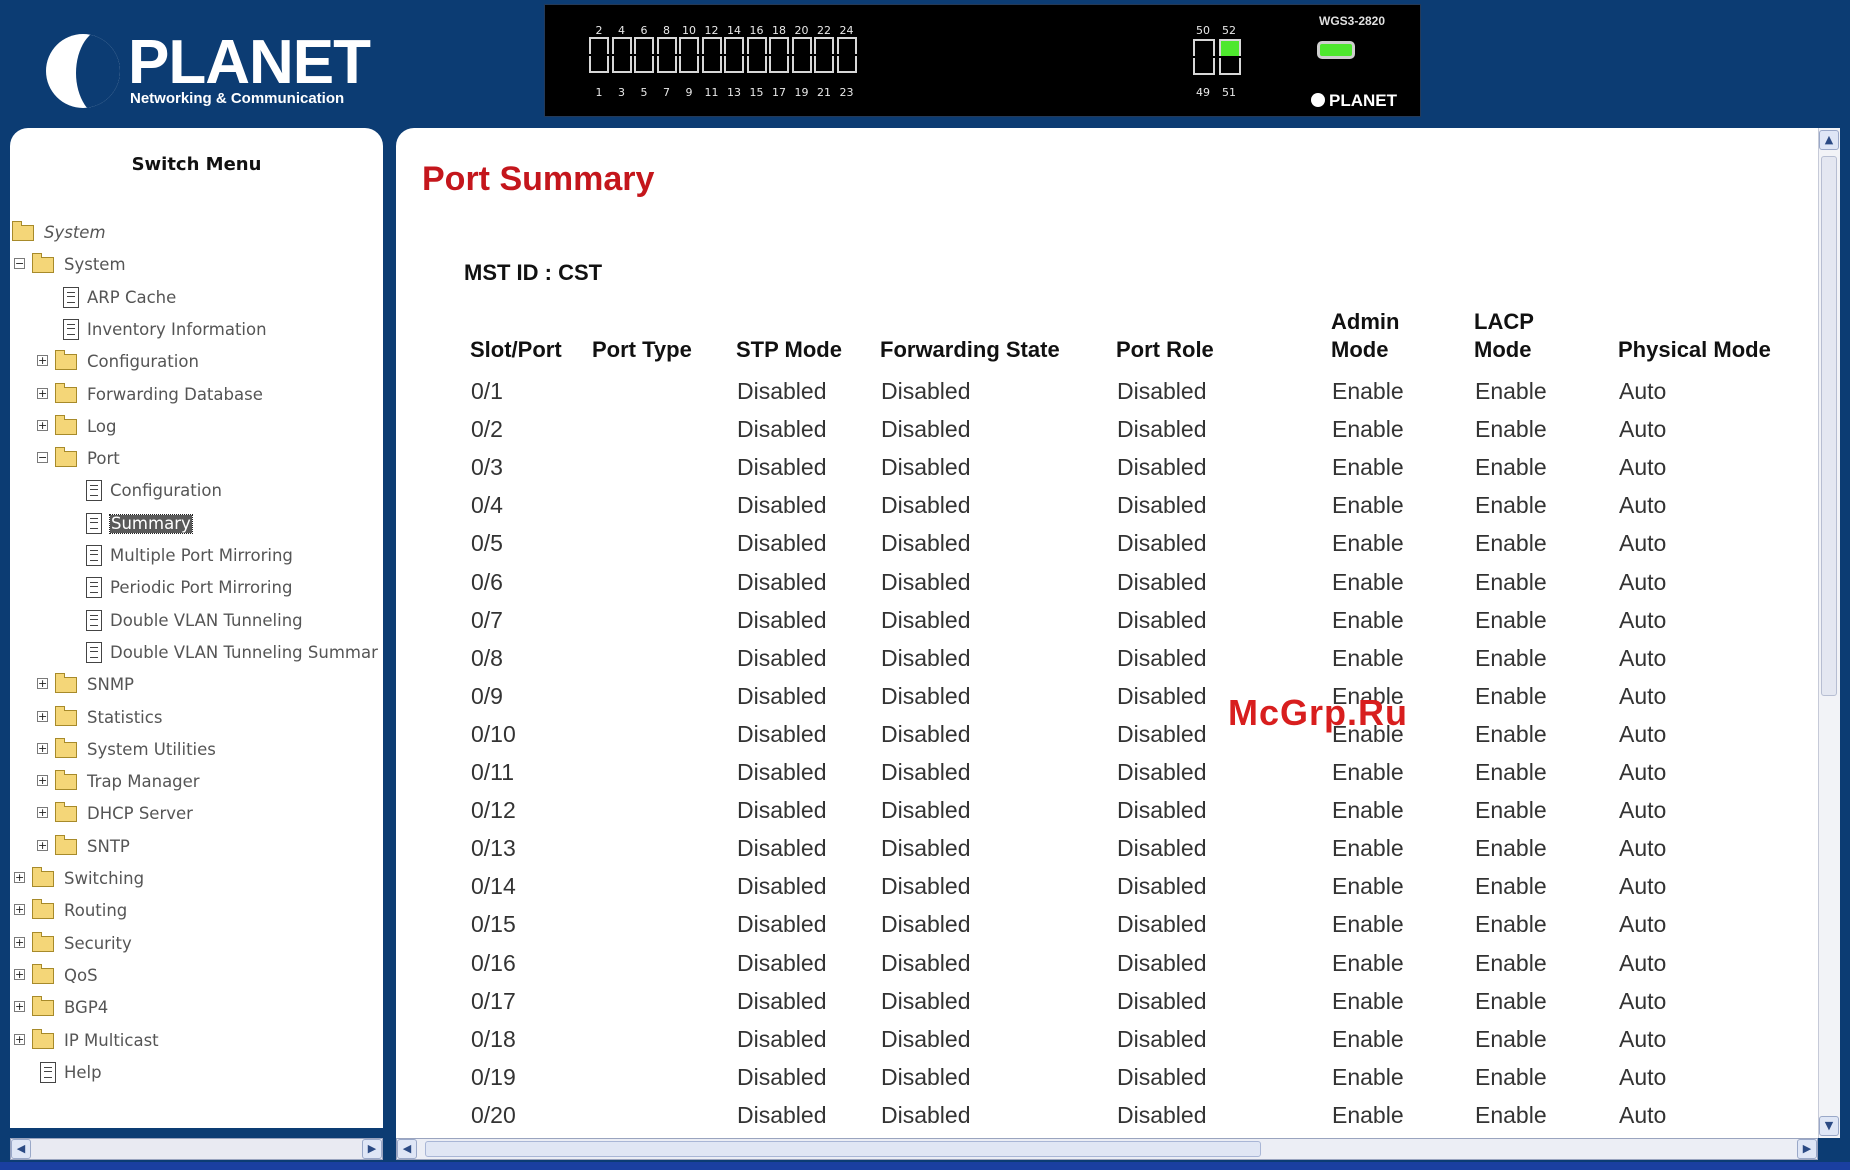 The height and width of the screenshot is (1170, 1850). I want to click on sfp-port-label: 49, so click(1203, 92).